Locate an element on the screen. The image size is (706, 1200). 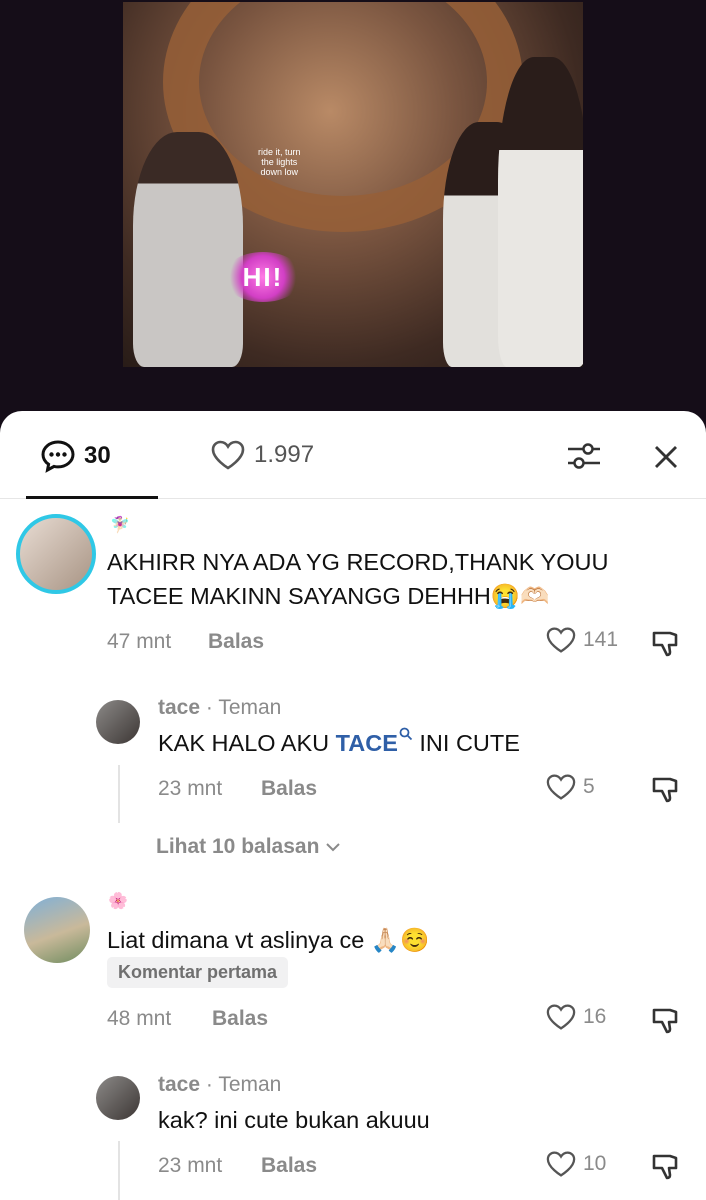
comment-bubble-icon is located at coordinates (58, 456).